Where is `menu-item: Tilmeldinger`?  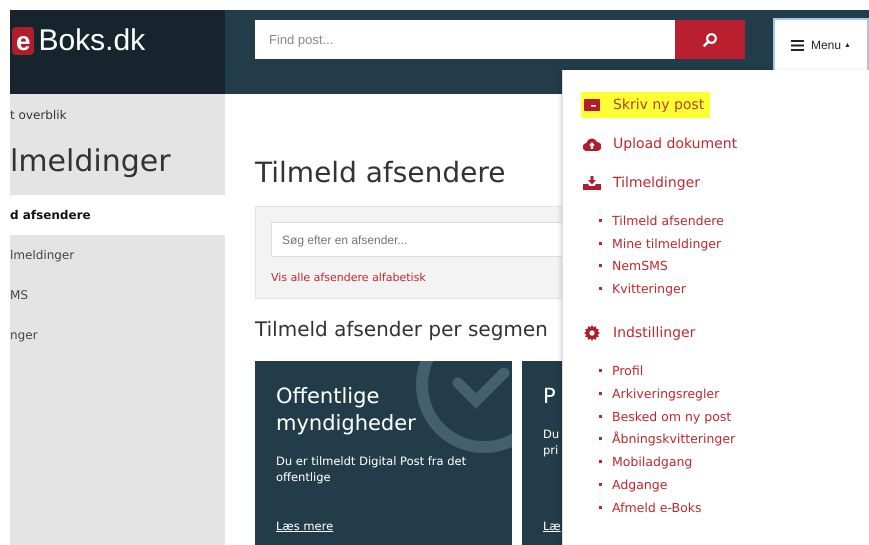
menu-item: Tilmeldinger is located at coordinates (726, 183).